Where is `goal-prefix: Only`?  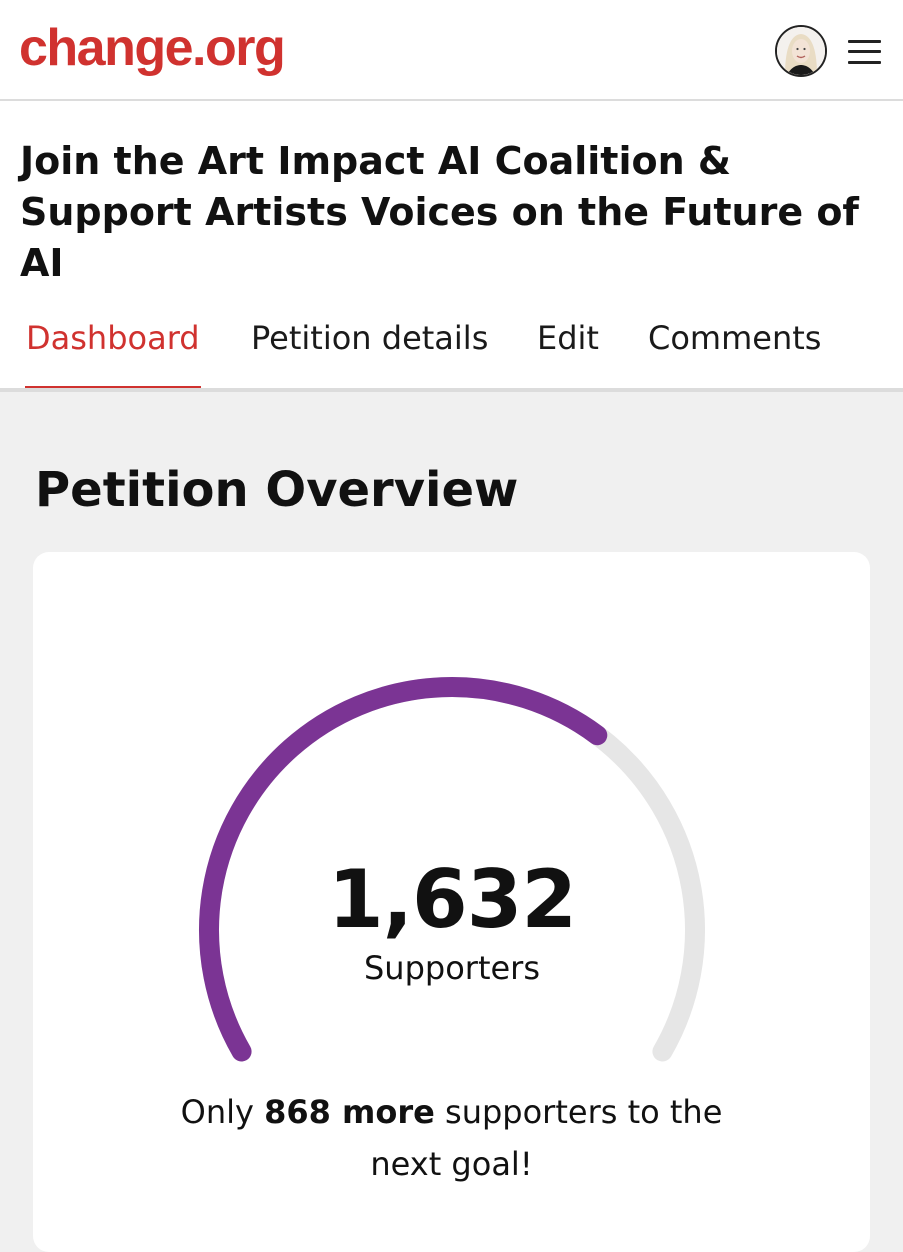 goal-prefix: Only is located at coordinates (222, 1112).